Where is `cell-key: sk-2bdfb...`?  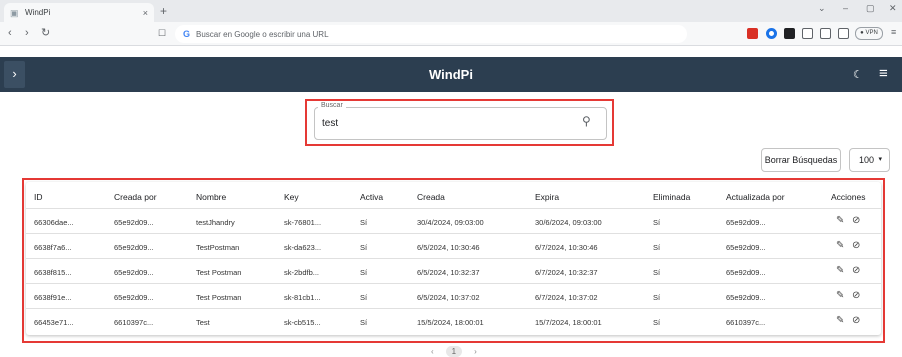 cell-key: sk-2bdfb... is located at coordinates (302, 272).